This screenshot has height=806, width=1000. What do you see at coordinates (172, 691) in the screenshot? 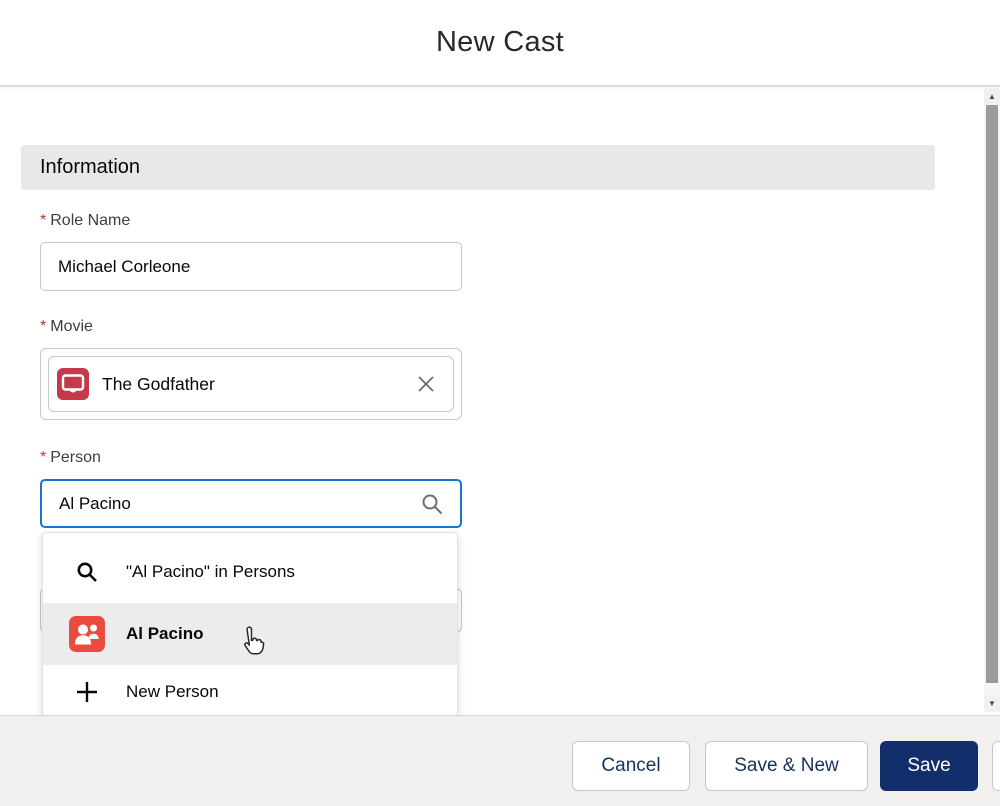
I see `dropdown-item-label: New Person` at bounding box center [172, 691].